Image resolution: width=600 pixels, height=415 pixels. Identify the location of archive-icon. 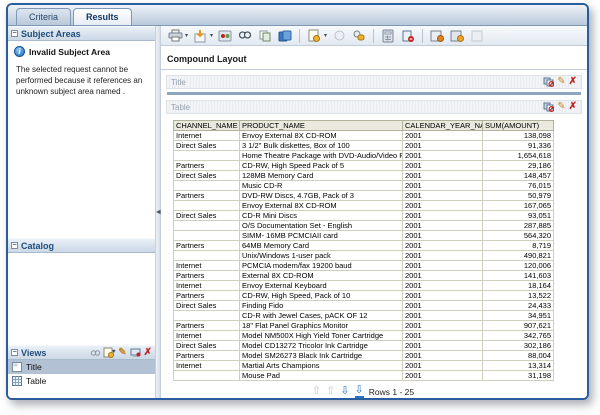
(285, 36).